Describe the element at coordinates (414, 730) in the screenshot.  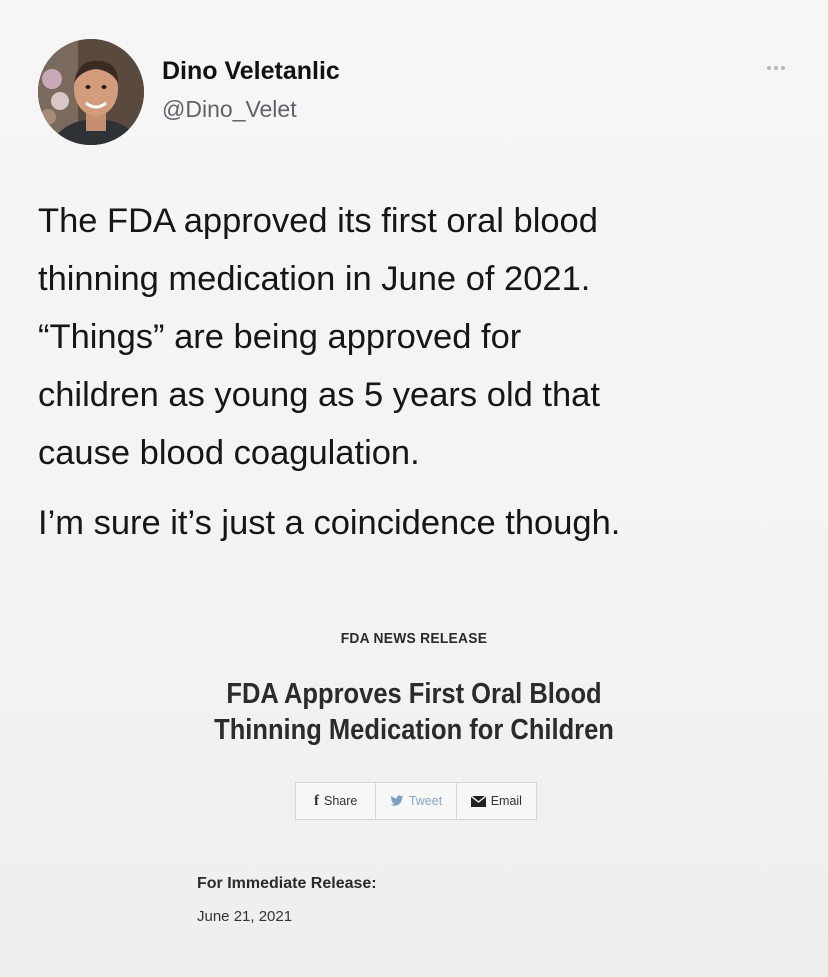
I see `fda-headline-line: Thinning Medication for Children` at that location.